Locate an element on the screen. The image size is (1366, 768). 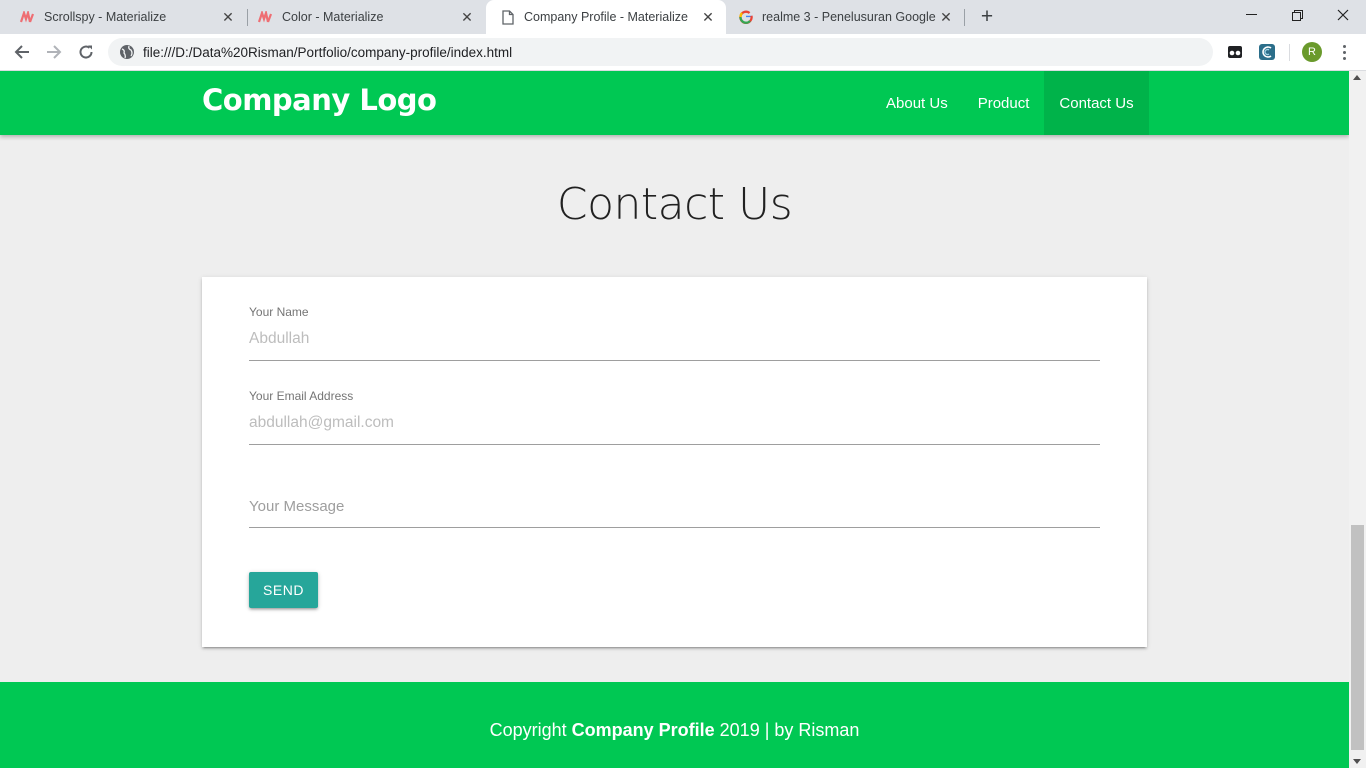
tab-title: Scrollspy - Materialize is located at coordinates (105, 17).